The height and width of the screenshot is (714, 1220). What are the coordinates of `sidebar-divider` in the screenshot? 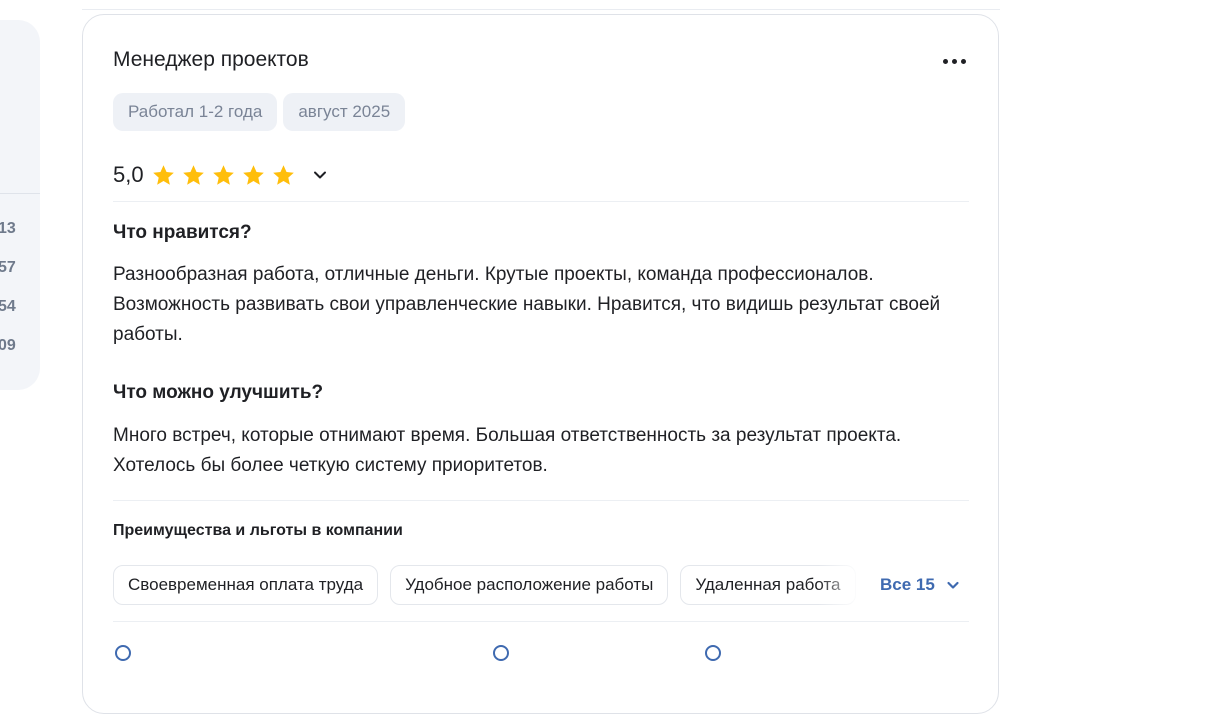 It's located at (20, 193).